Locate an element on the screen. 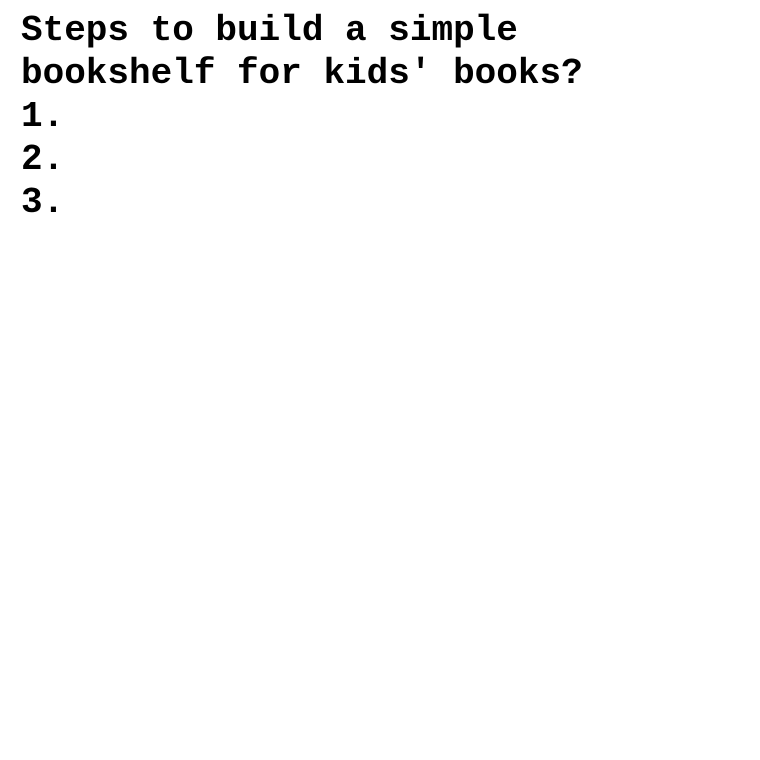  step-3-marker: 3. is located at coordinates (43, 202).